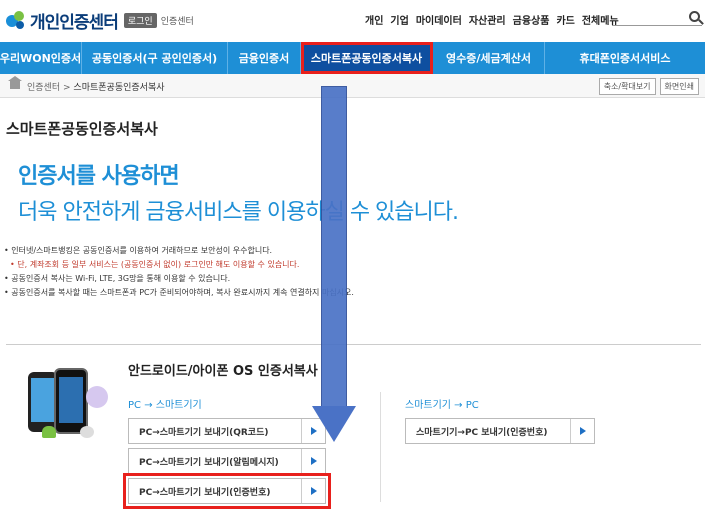 The height and width of the screenshot is (511, 705). What do you see at coordinates (119, 88) in the screenshot?
I see `breadcrumb-current: 스마트폰공동인증서복사` at bounding box center [119, 88].